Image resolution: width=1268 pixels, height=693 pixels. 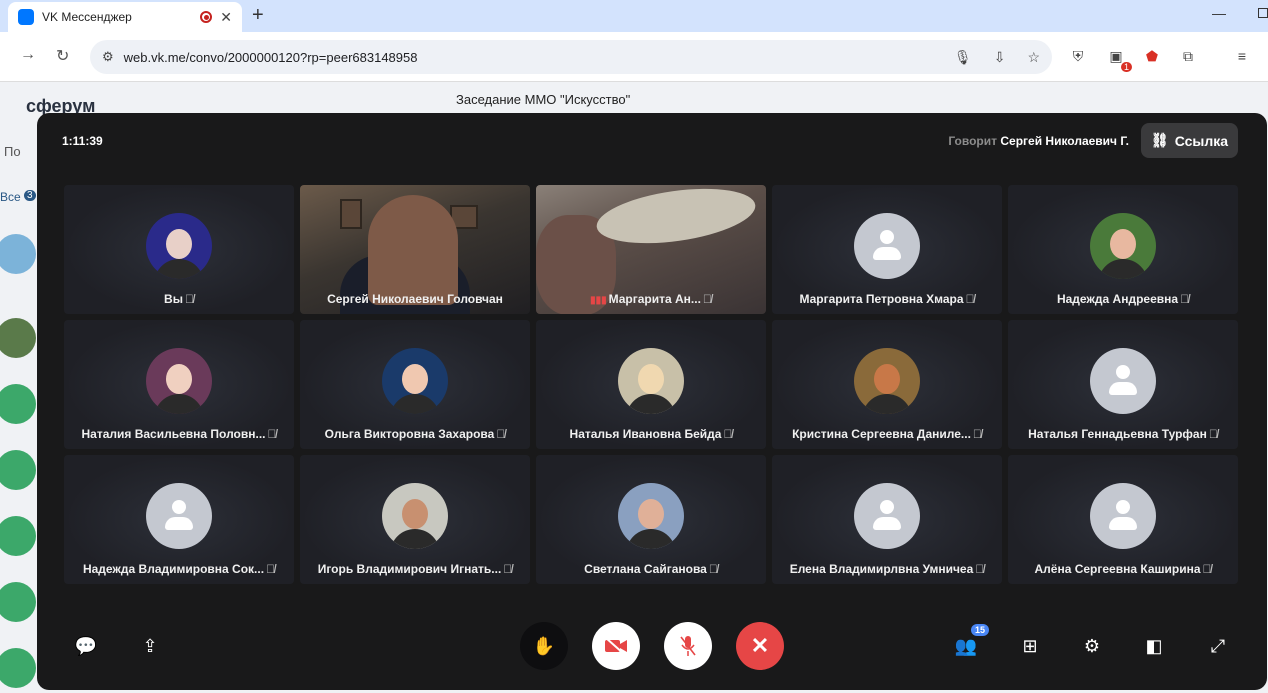 What do you see at coordinates (1119, 59) in the screenshot?
I see `chat-extension-icon: ▣ 1` at bounding box center [1119, 59].